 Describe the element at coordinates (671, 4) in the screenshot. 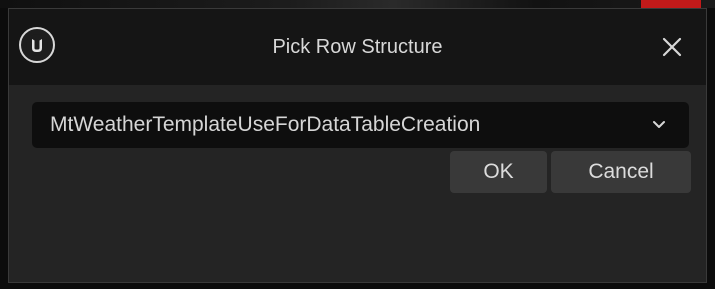

I see `background-accent` at that location.